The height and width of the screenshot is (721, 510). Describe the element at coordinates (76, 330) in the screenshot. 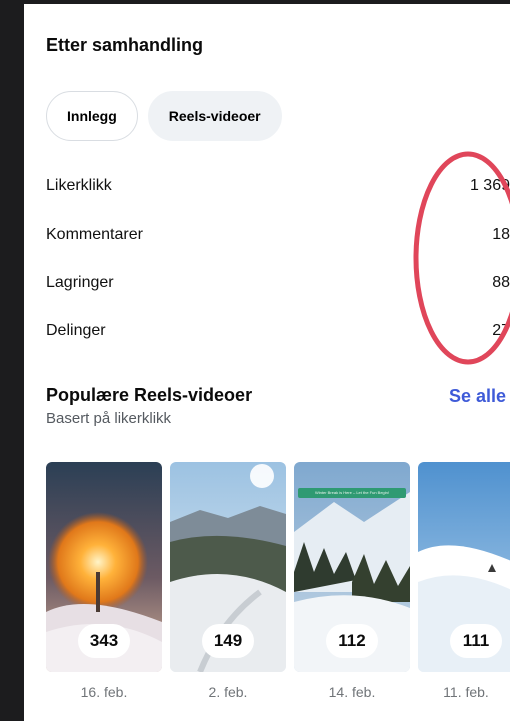

I see `metric-label: Delinger` at that location.